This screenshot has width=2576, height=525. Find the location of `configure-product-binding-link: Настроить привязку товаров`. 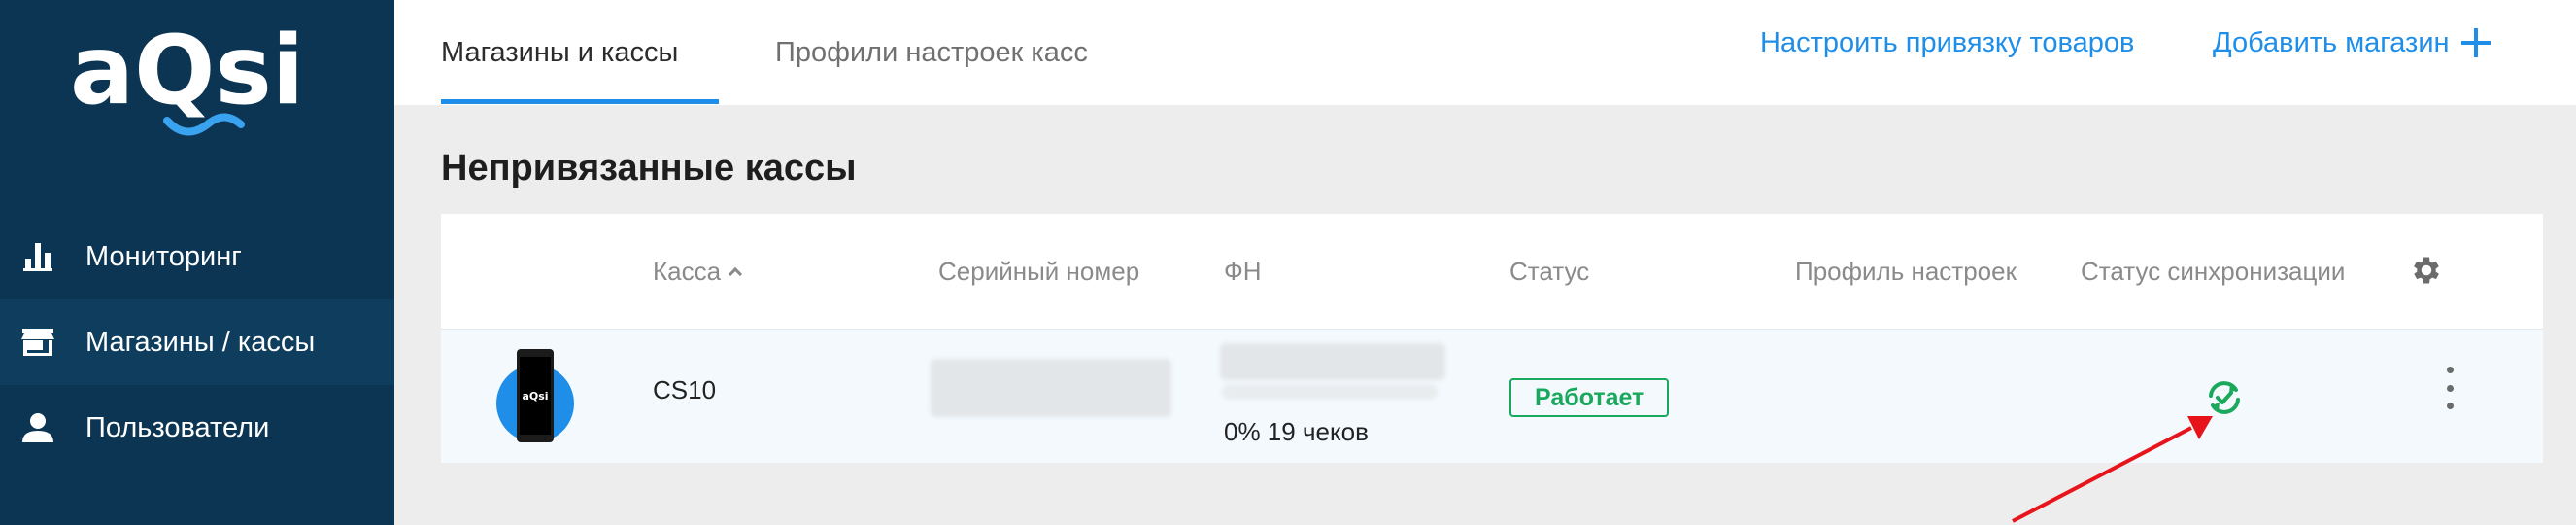

configure-product-binding-link: Настроить привязку товаров is located at coordinates (1947, 43).